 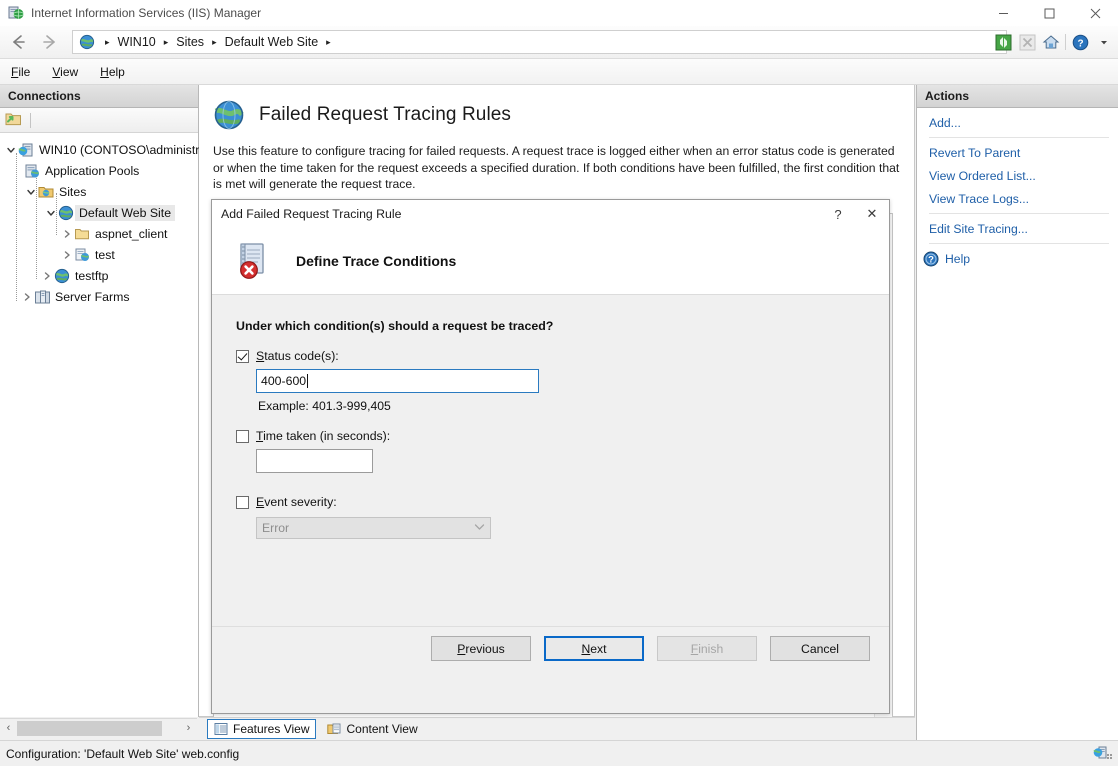 I want to click on status-codes-hint: Example: 401.3-999,405, so click(x=324, y=406).